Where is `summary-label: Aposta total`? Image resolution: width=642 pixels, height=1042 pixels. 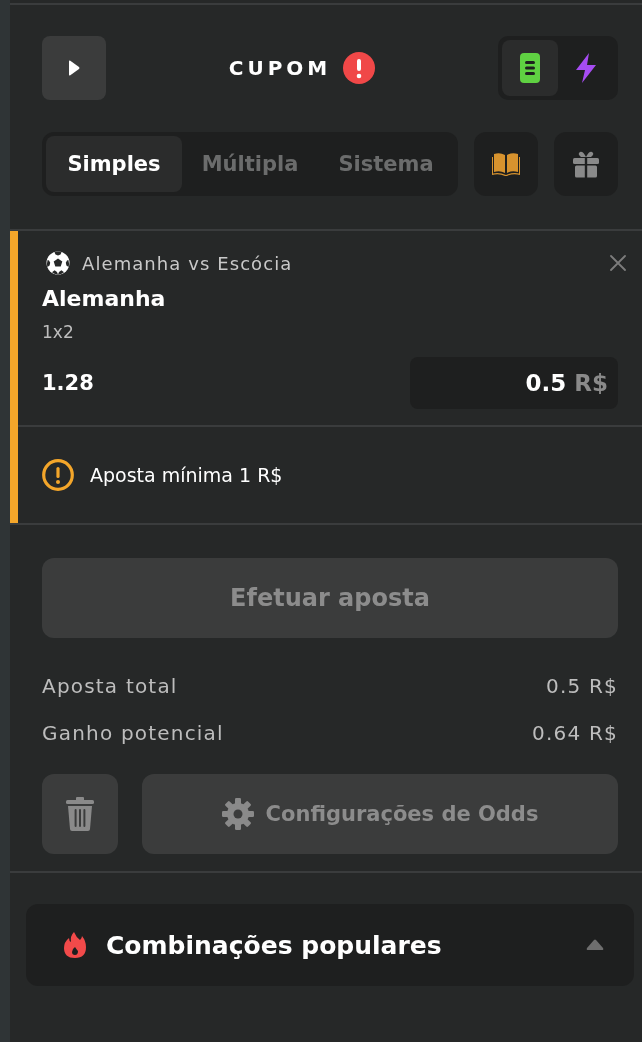
summary-label: Aposta total is located at coordinates (110, 685).